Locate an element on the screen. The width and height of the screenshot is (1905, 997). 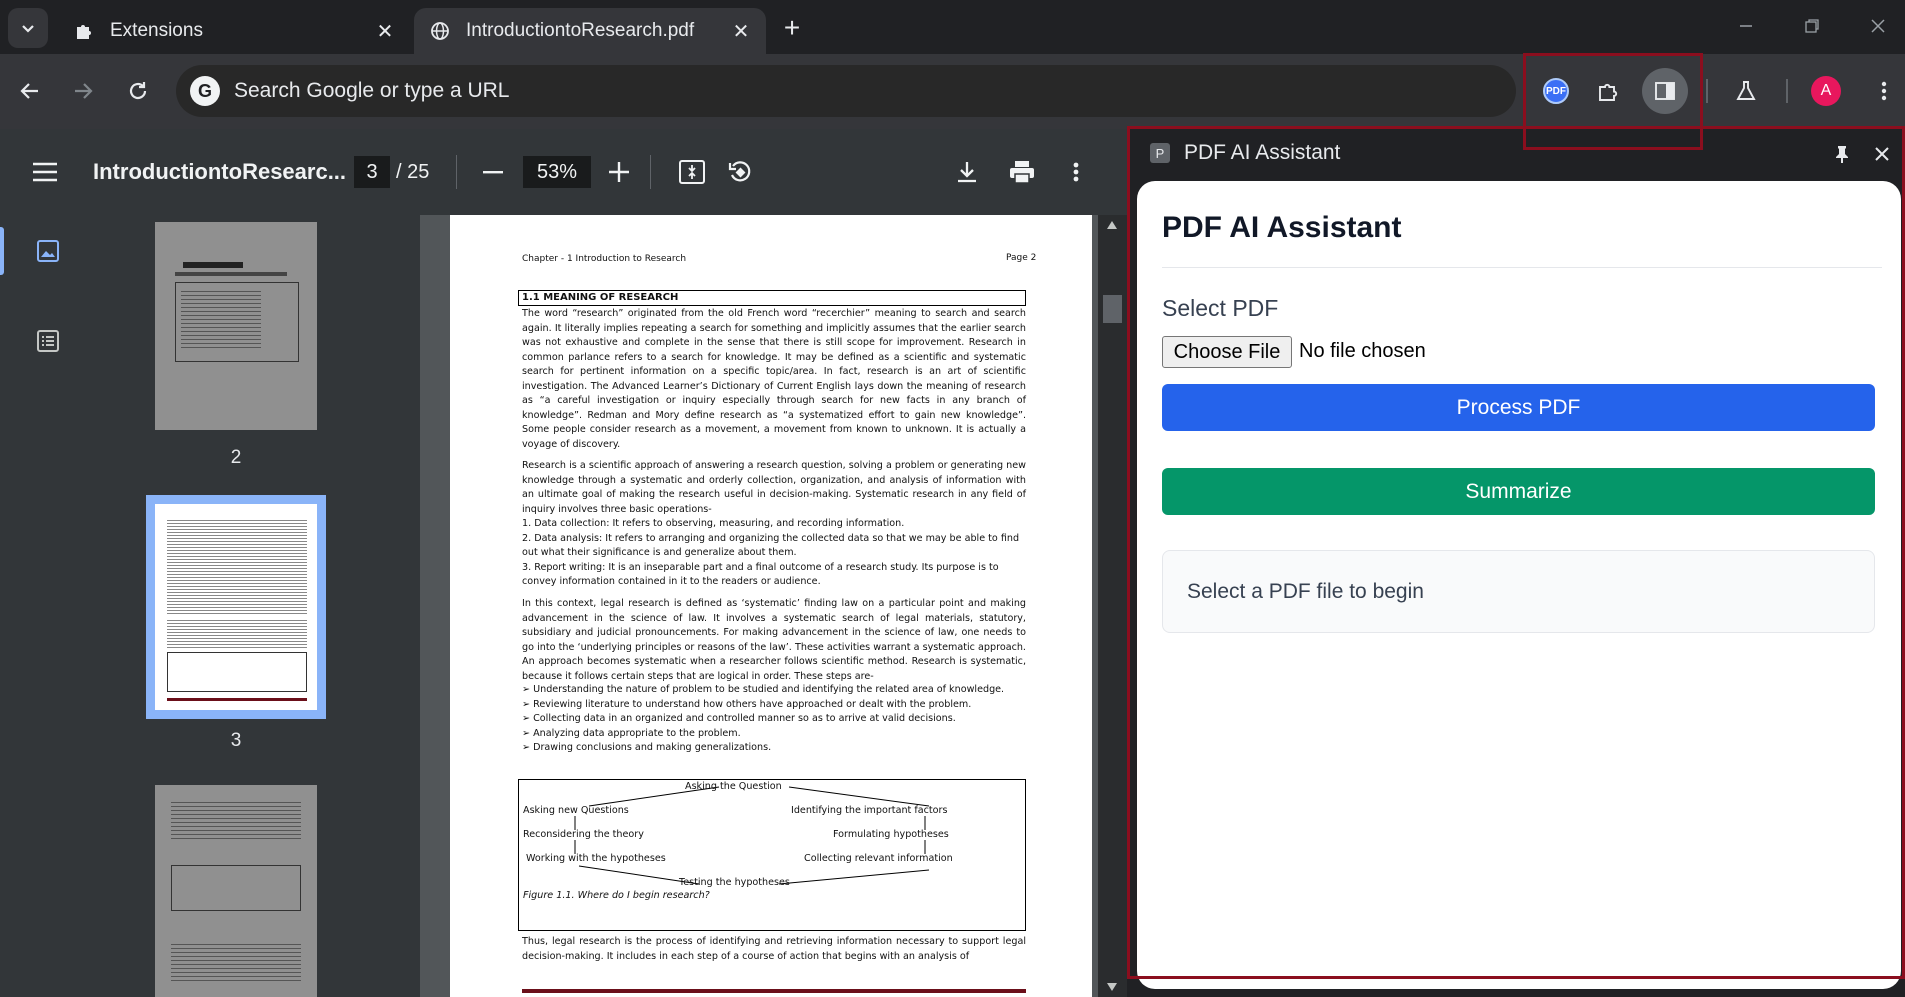
avatar-initial: A is located at coordinates (1826, 91).